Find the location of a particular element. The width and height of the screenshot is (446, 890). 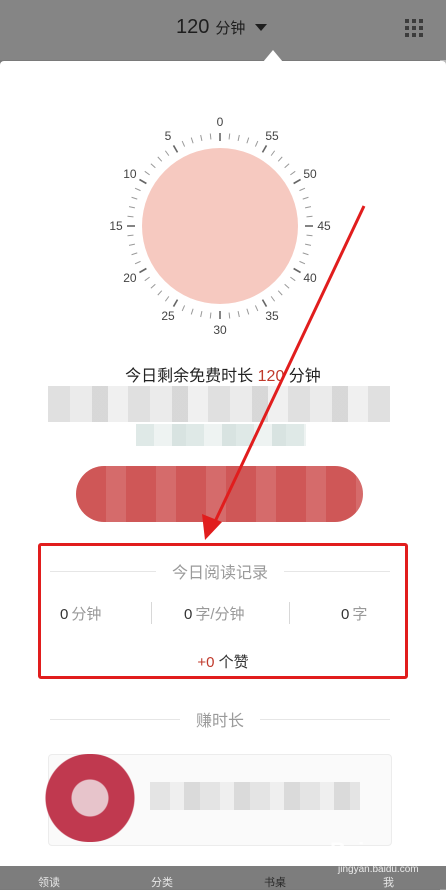

dial-tick-label: 25 is located at coordinates (168, 316).